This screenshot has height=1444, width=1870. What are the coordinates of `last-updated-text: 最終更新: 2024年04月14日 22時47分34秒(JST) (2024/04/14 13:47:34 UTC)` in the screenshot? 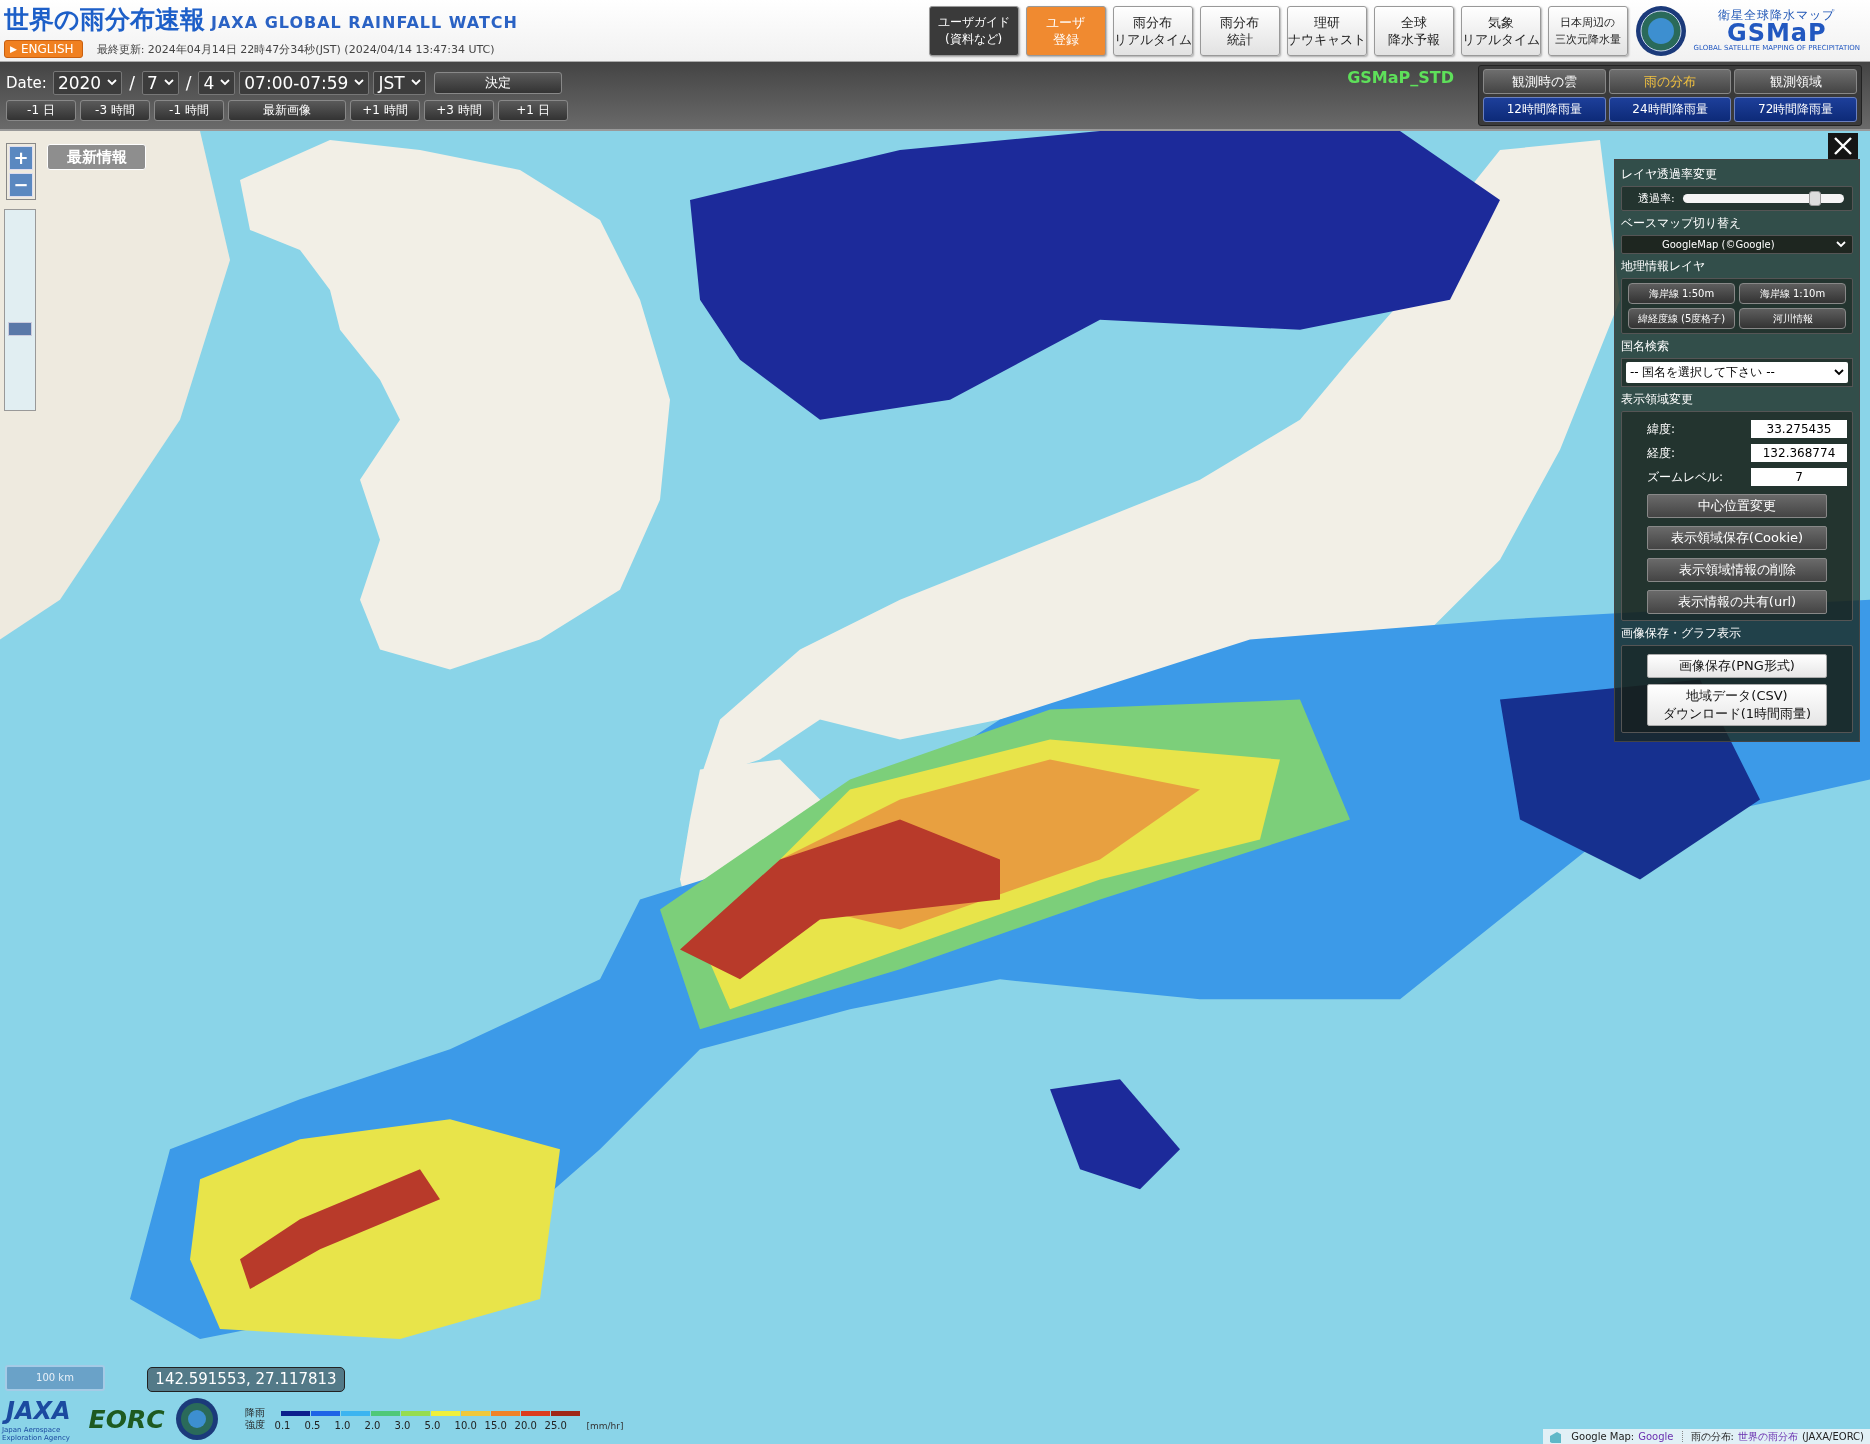 It's located at (295, 49).